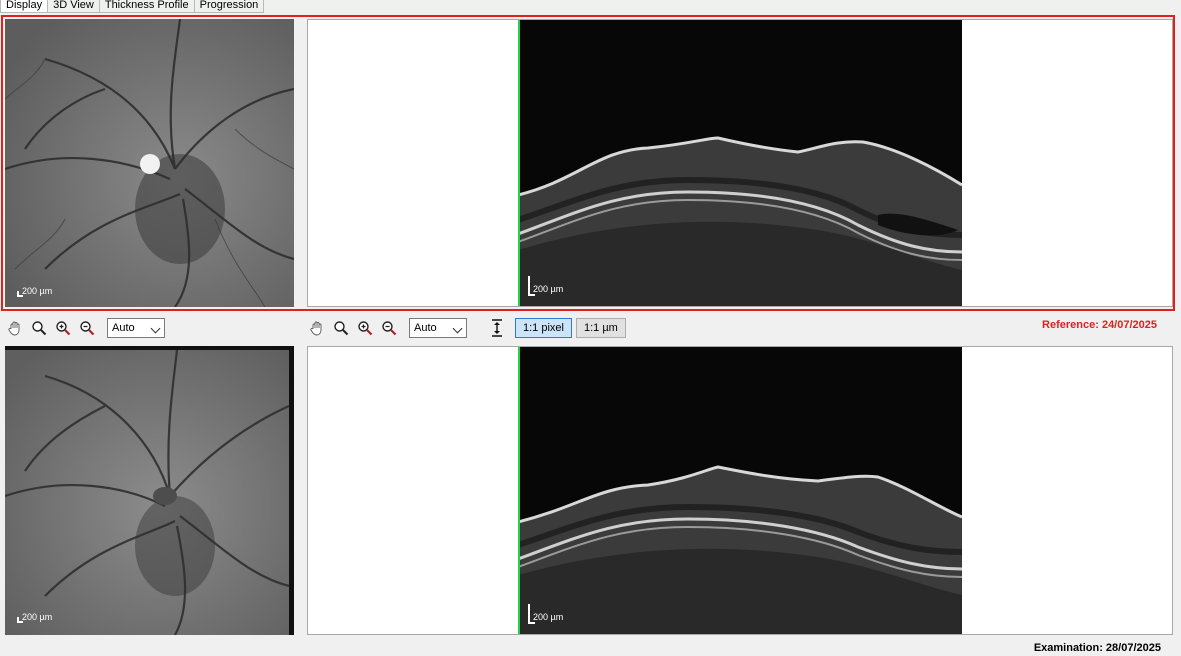 The width and height of the screenshot is (1181, 656). What do you see at coordinates (519, 490) in the screenshot?
I see `examination-scan-position-line` at bounding box center [519, 490].